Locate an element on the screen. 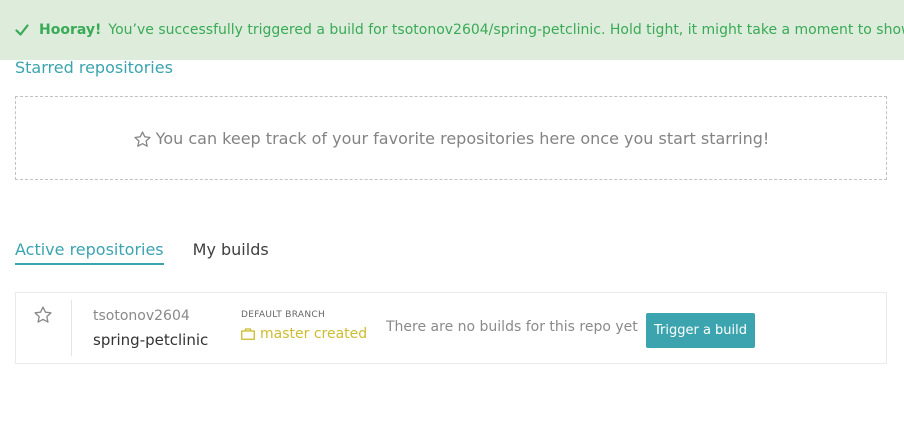 The height and width of the screenshot is (434, 904). divider is located at coordinates (71, 328).